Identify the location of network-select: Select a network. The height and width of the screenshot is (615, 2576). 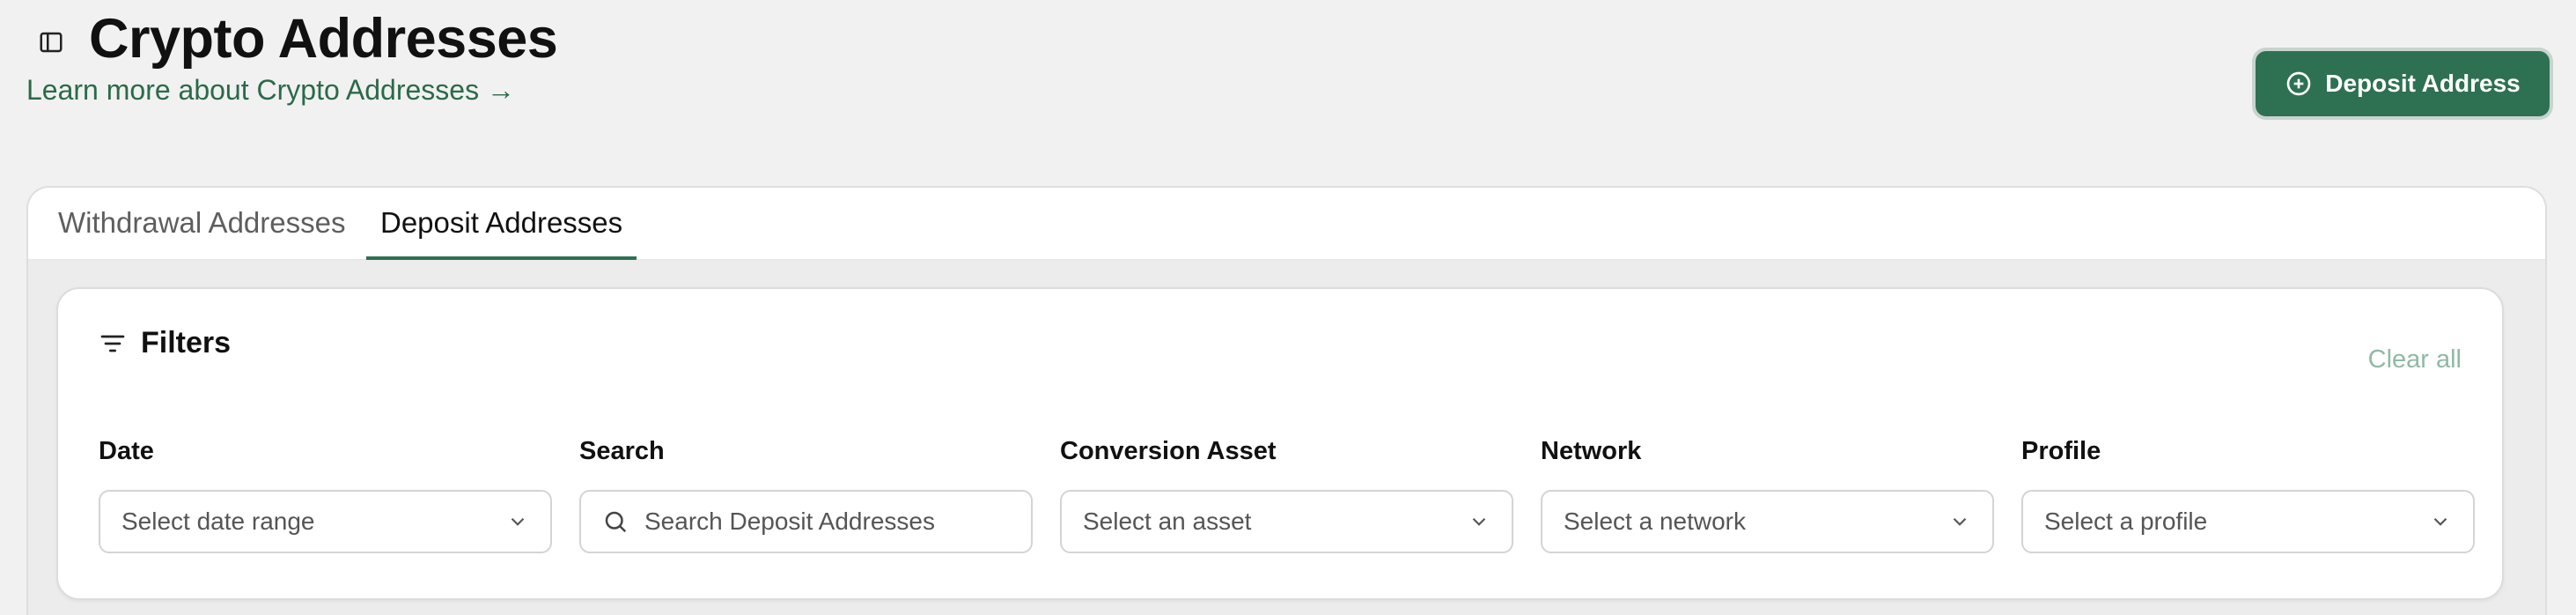
(1768, 521).